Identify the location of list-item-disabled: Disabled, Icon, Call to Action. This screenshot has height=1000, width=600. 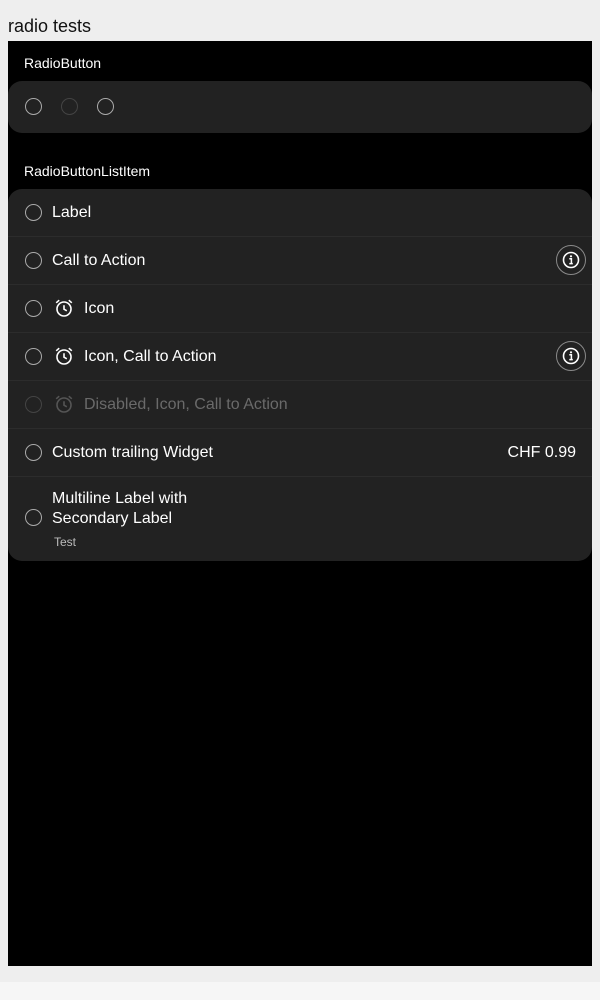
(300, 405).